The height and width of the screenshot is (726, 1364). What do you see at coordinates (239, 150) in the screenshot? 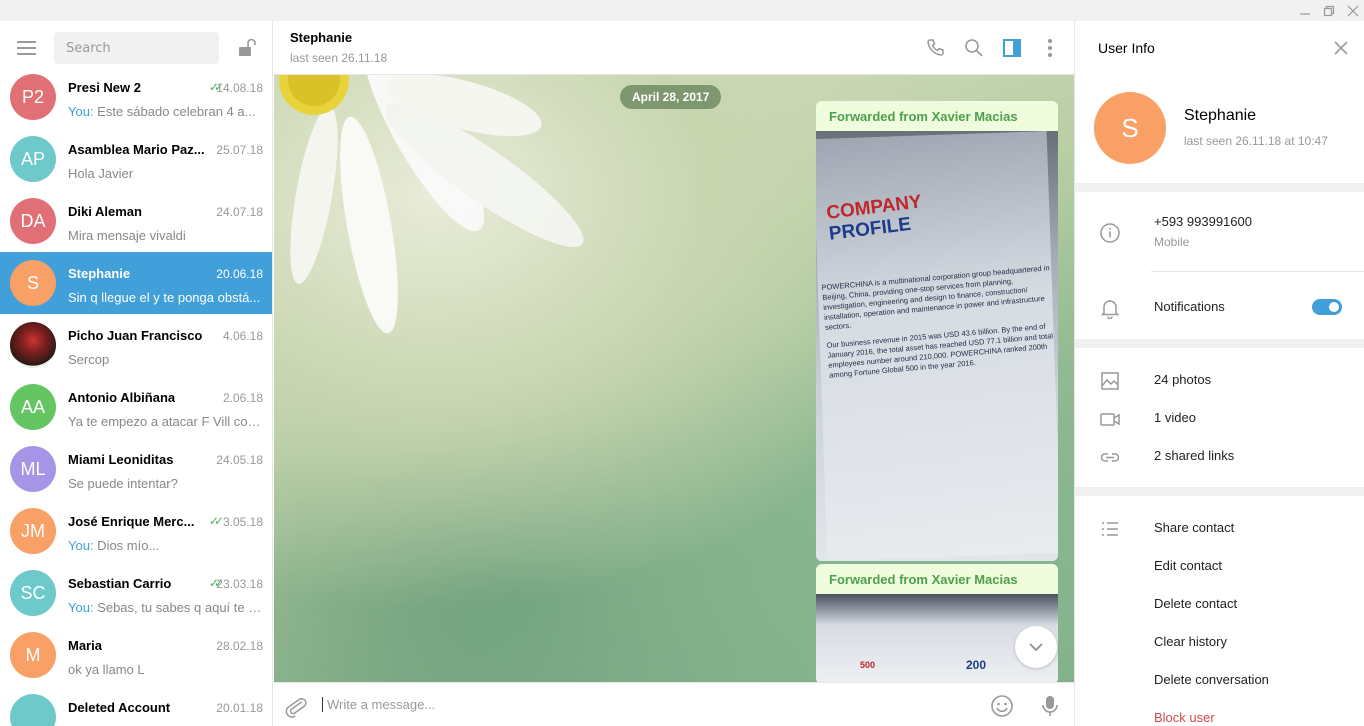
I see `chat-date: 25.07.18` at bounding box center [239, 150].